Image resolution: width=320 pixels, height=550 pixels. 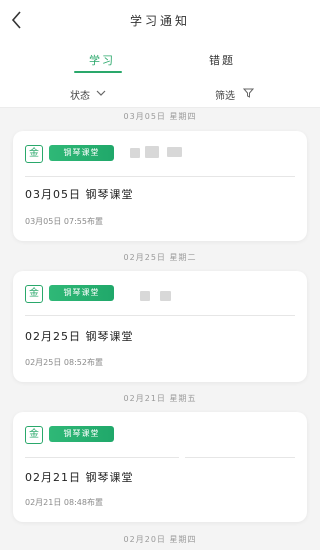 What do you see at coordinates (64, 362) in the screenshot?
I see `notice-time: 02月25日 08:52布置` at bounding box center [64, 362].